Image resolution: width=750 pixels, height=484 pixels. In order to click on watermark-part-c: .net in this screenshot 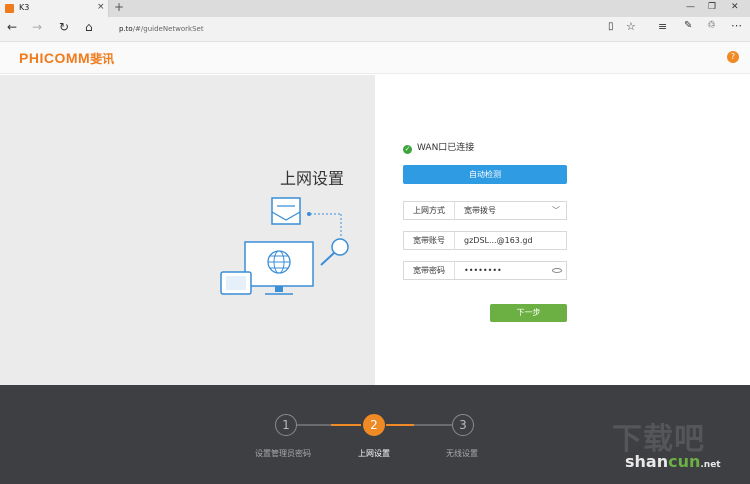, I will do `click(710, 465)`.